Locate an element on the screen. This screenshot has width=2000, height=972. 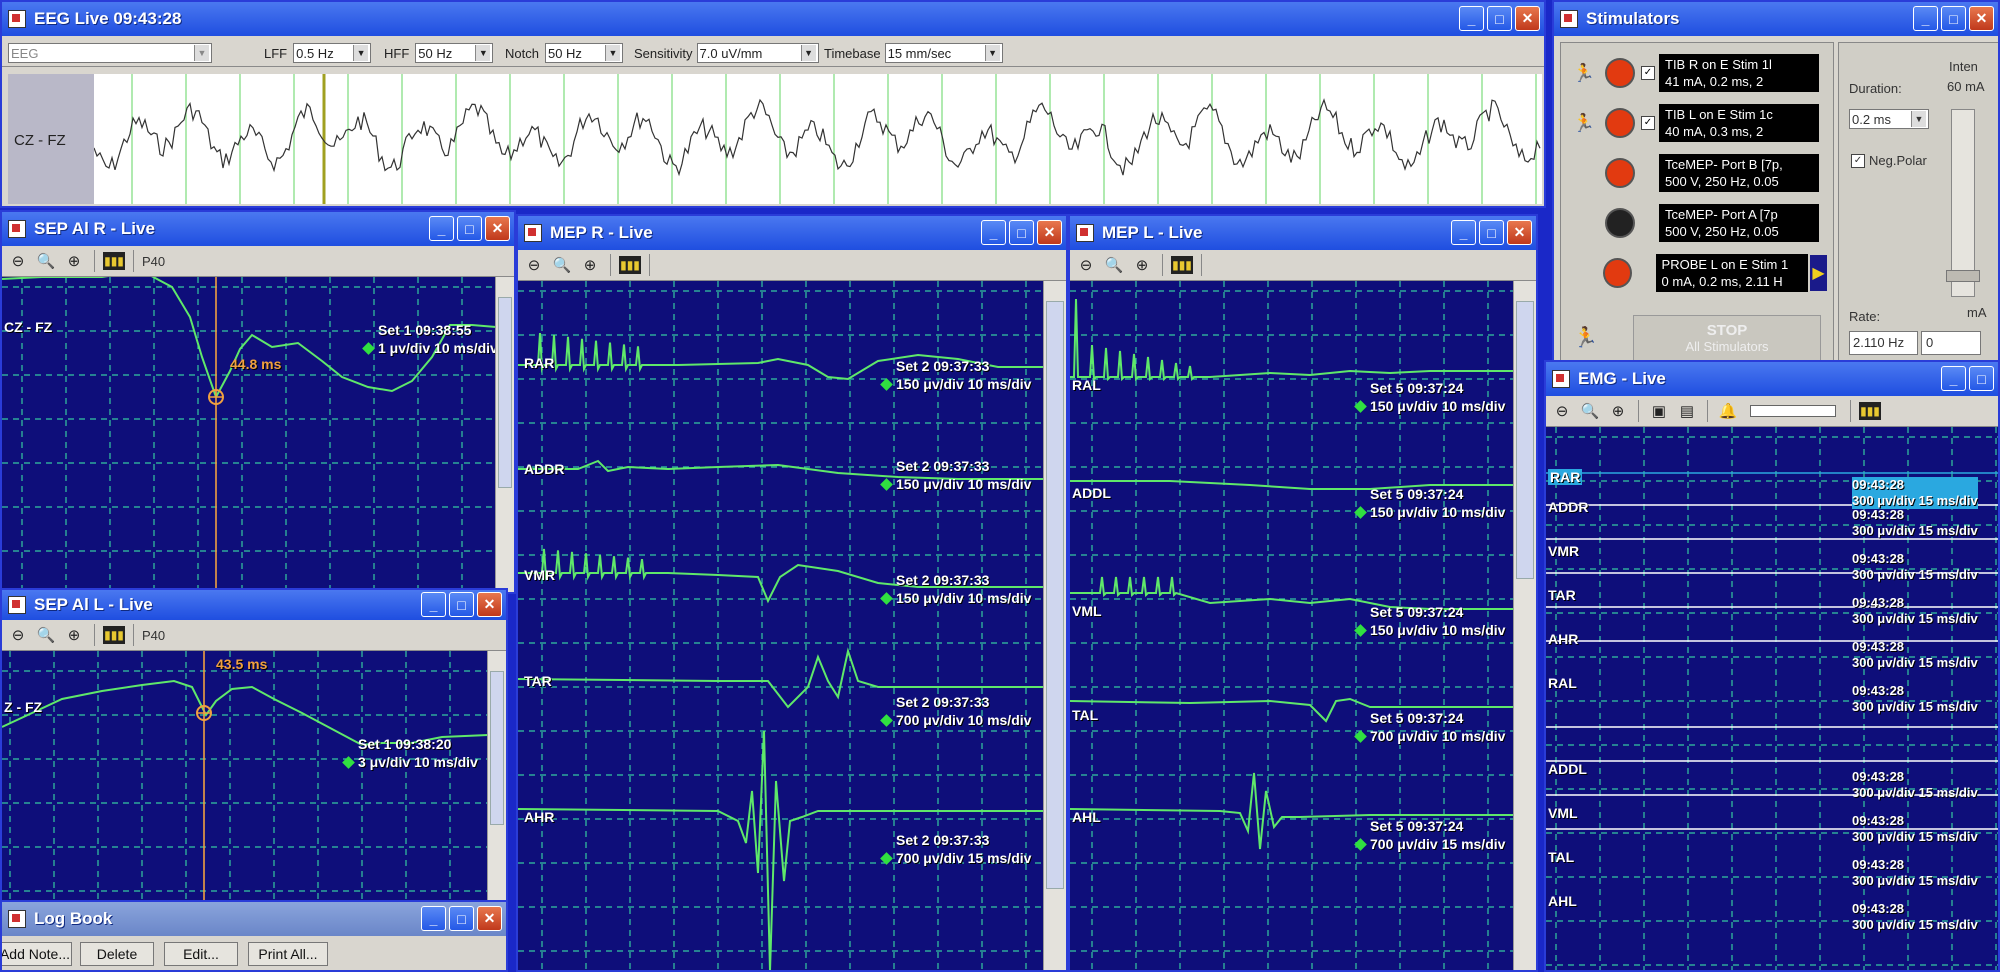
sep-r-titlebar: SEP Al R - Live _ □ ✕ is located at coordinates (258, 229).